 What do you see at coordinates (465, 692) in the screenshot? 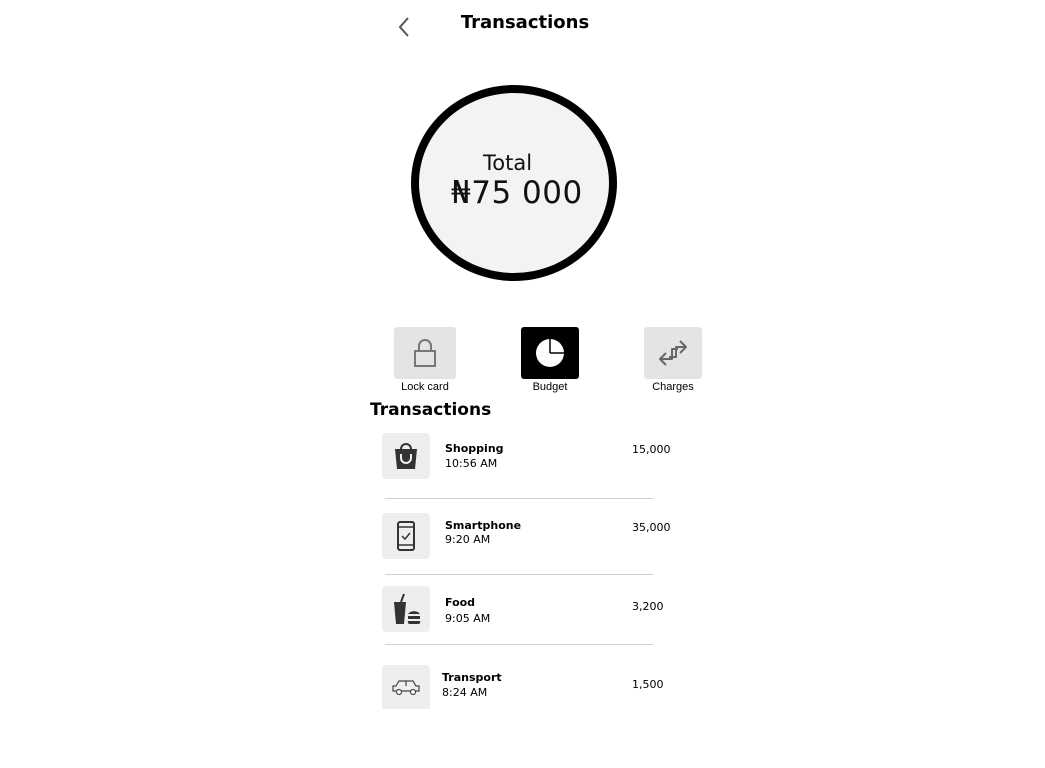
I see `transaction-time: 8:24 AM` at bounding box center [465, 692].